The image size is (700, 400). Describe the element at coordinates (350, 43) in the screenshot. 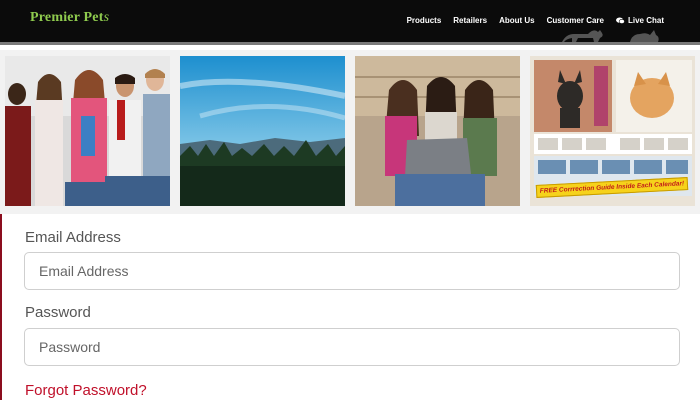

I see `header-divider` at that location.